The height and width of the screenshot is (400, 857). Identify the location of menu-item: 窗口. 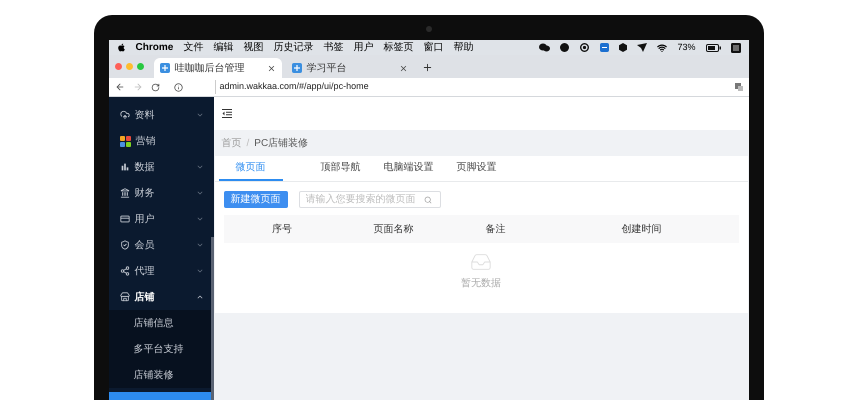
(433, 47).